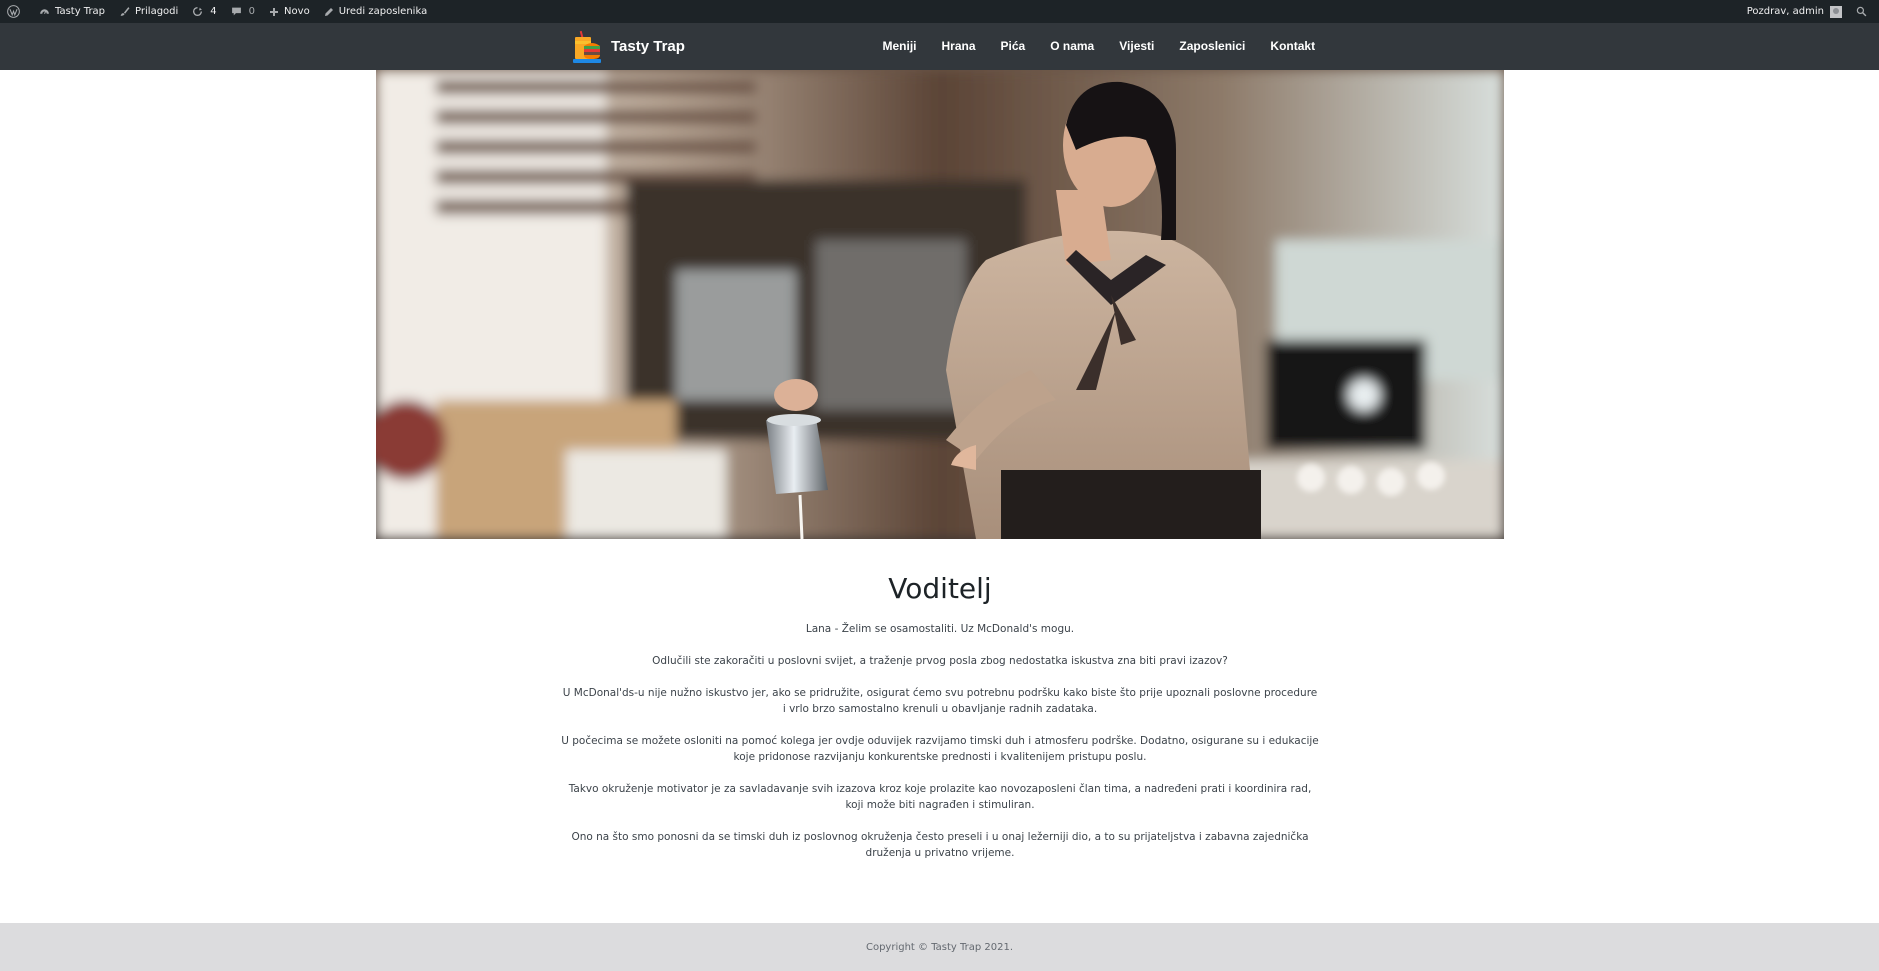 This screenshot has height=971, width=1879. I want to click on site-title: Tasty Trap, so click(648, 46).